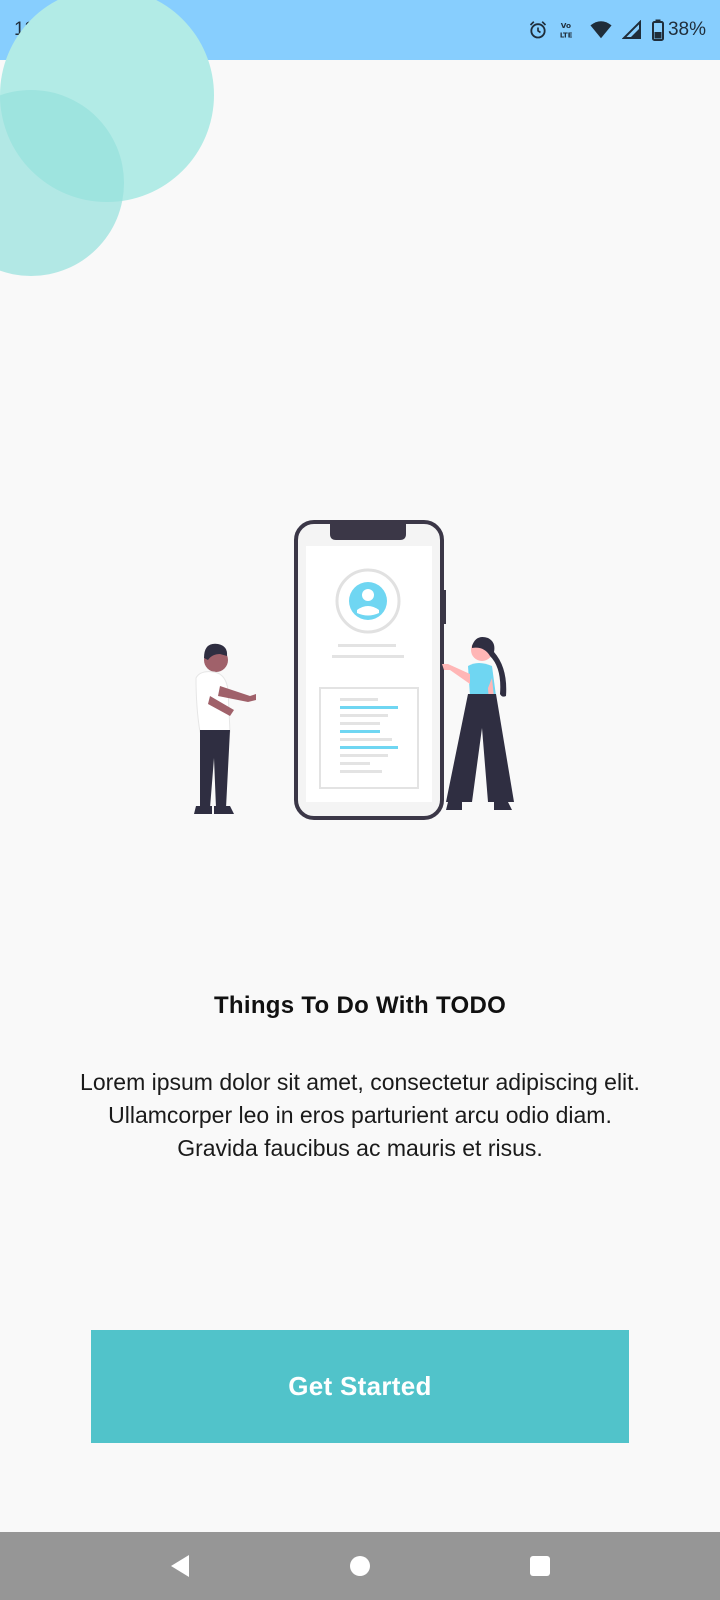  I want to click on get-started-button: Get Started, so click(360, 1386).